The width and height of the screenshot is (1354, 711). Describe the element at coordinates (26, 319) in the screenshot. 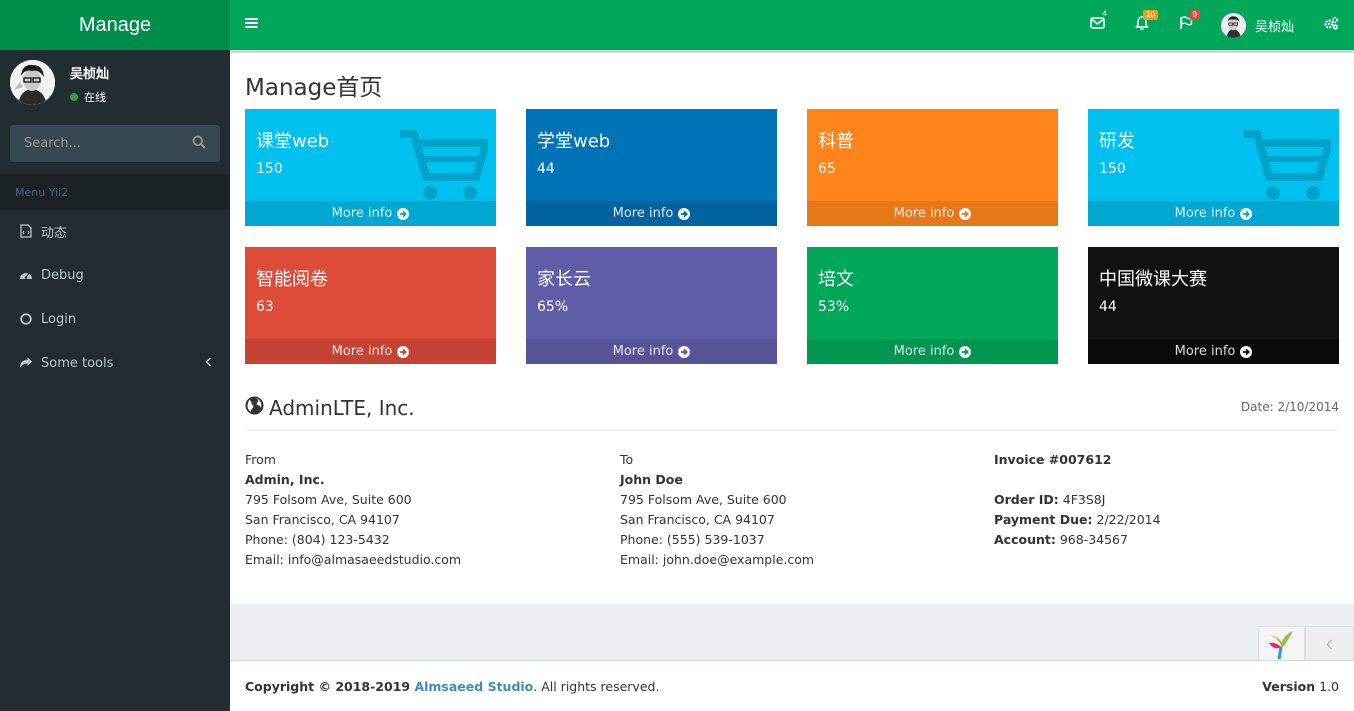

I see `circle-icon` at that location.